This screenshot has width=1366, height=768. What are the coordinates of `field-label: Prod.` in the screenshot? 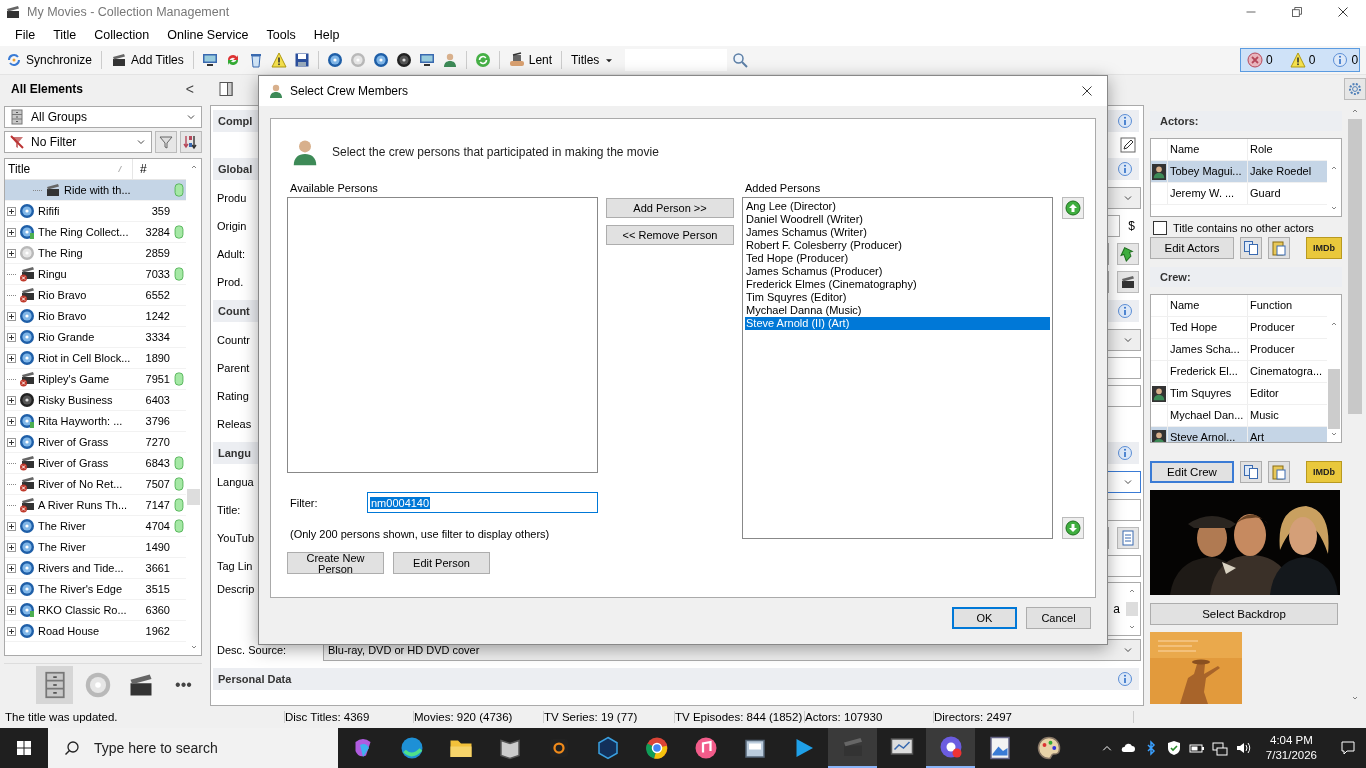 It's located at (230, 282).